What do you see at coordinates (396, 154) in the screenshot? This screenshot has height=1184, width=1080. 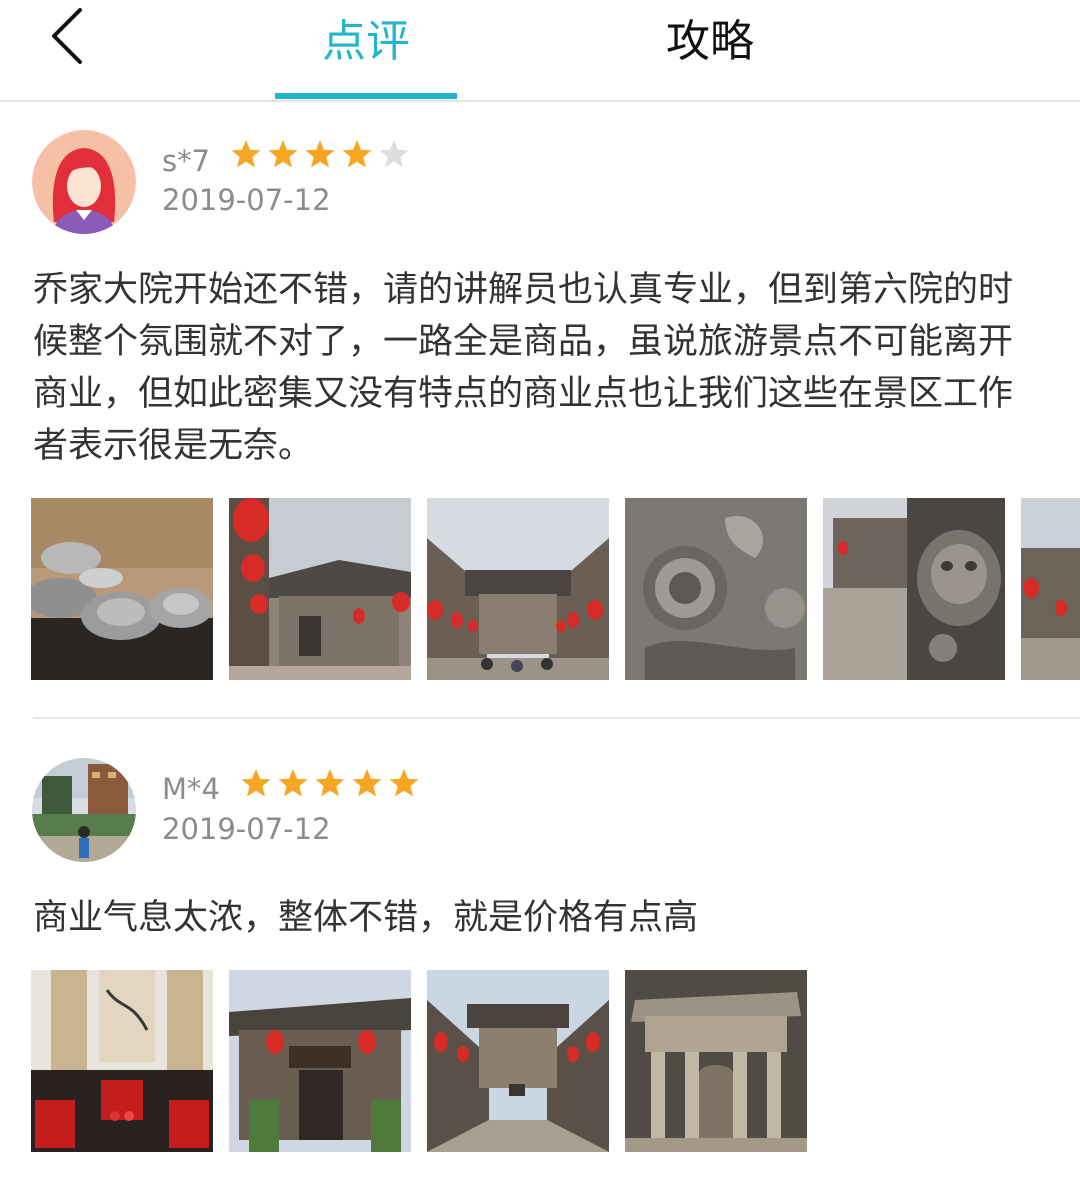 I see `star-empty-icon` at bounding box center [396, 154].